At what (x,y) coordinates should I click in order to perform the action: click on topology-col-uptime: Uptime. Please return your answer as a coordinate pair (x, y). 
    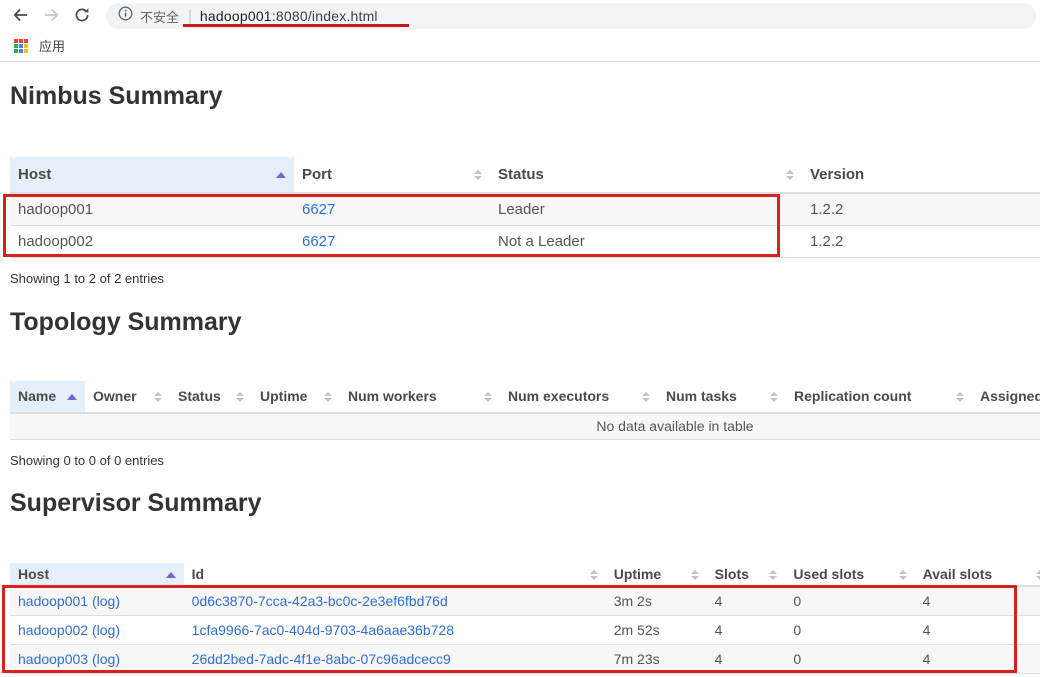
    Looking at the image, I should click on (296, 397).